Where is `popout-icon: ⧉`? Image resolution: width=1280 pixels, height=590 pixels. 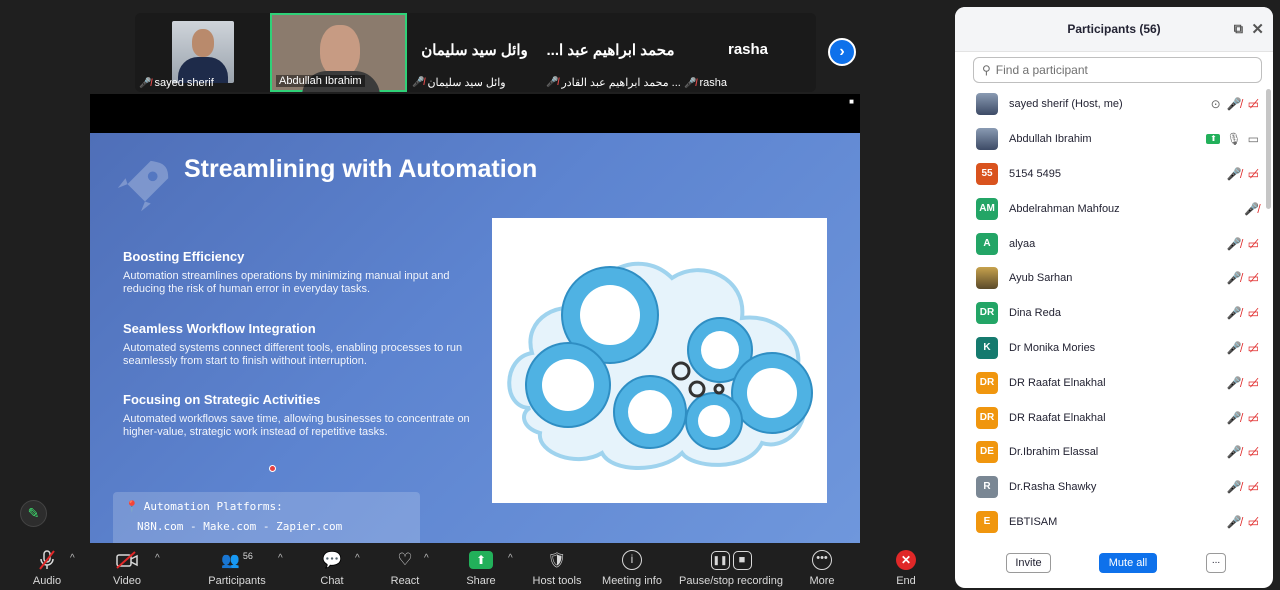
popout-icon: ⧉ is located at coordinates (1238, 29).